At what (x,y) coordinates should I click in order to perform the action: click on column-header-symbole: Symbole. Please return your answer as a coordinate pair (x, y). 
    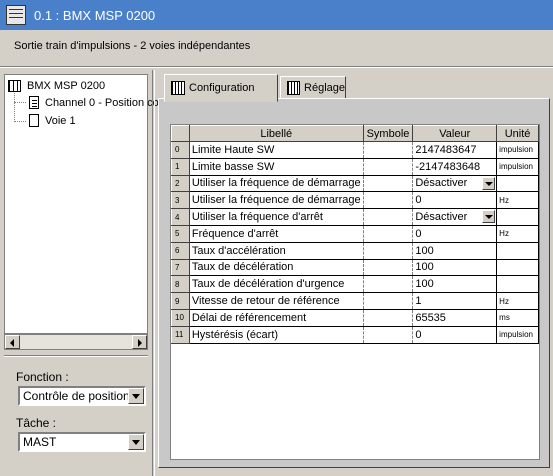
    Looking at the image, I should click on (388, 133).